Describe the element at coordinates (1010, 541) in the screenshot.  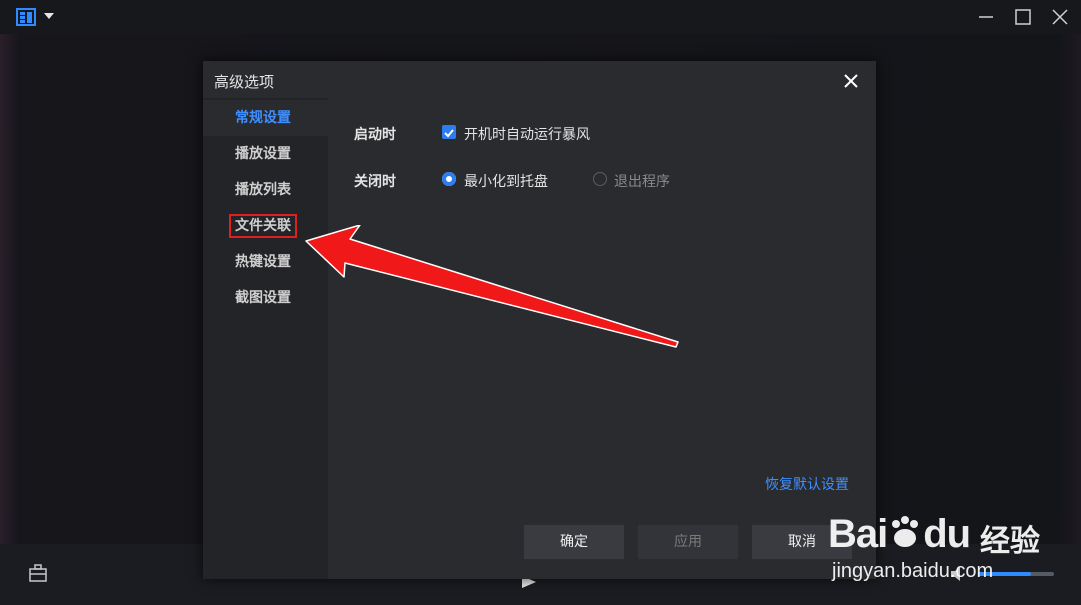
I see `watermark-product: 经验` at that location.